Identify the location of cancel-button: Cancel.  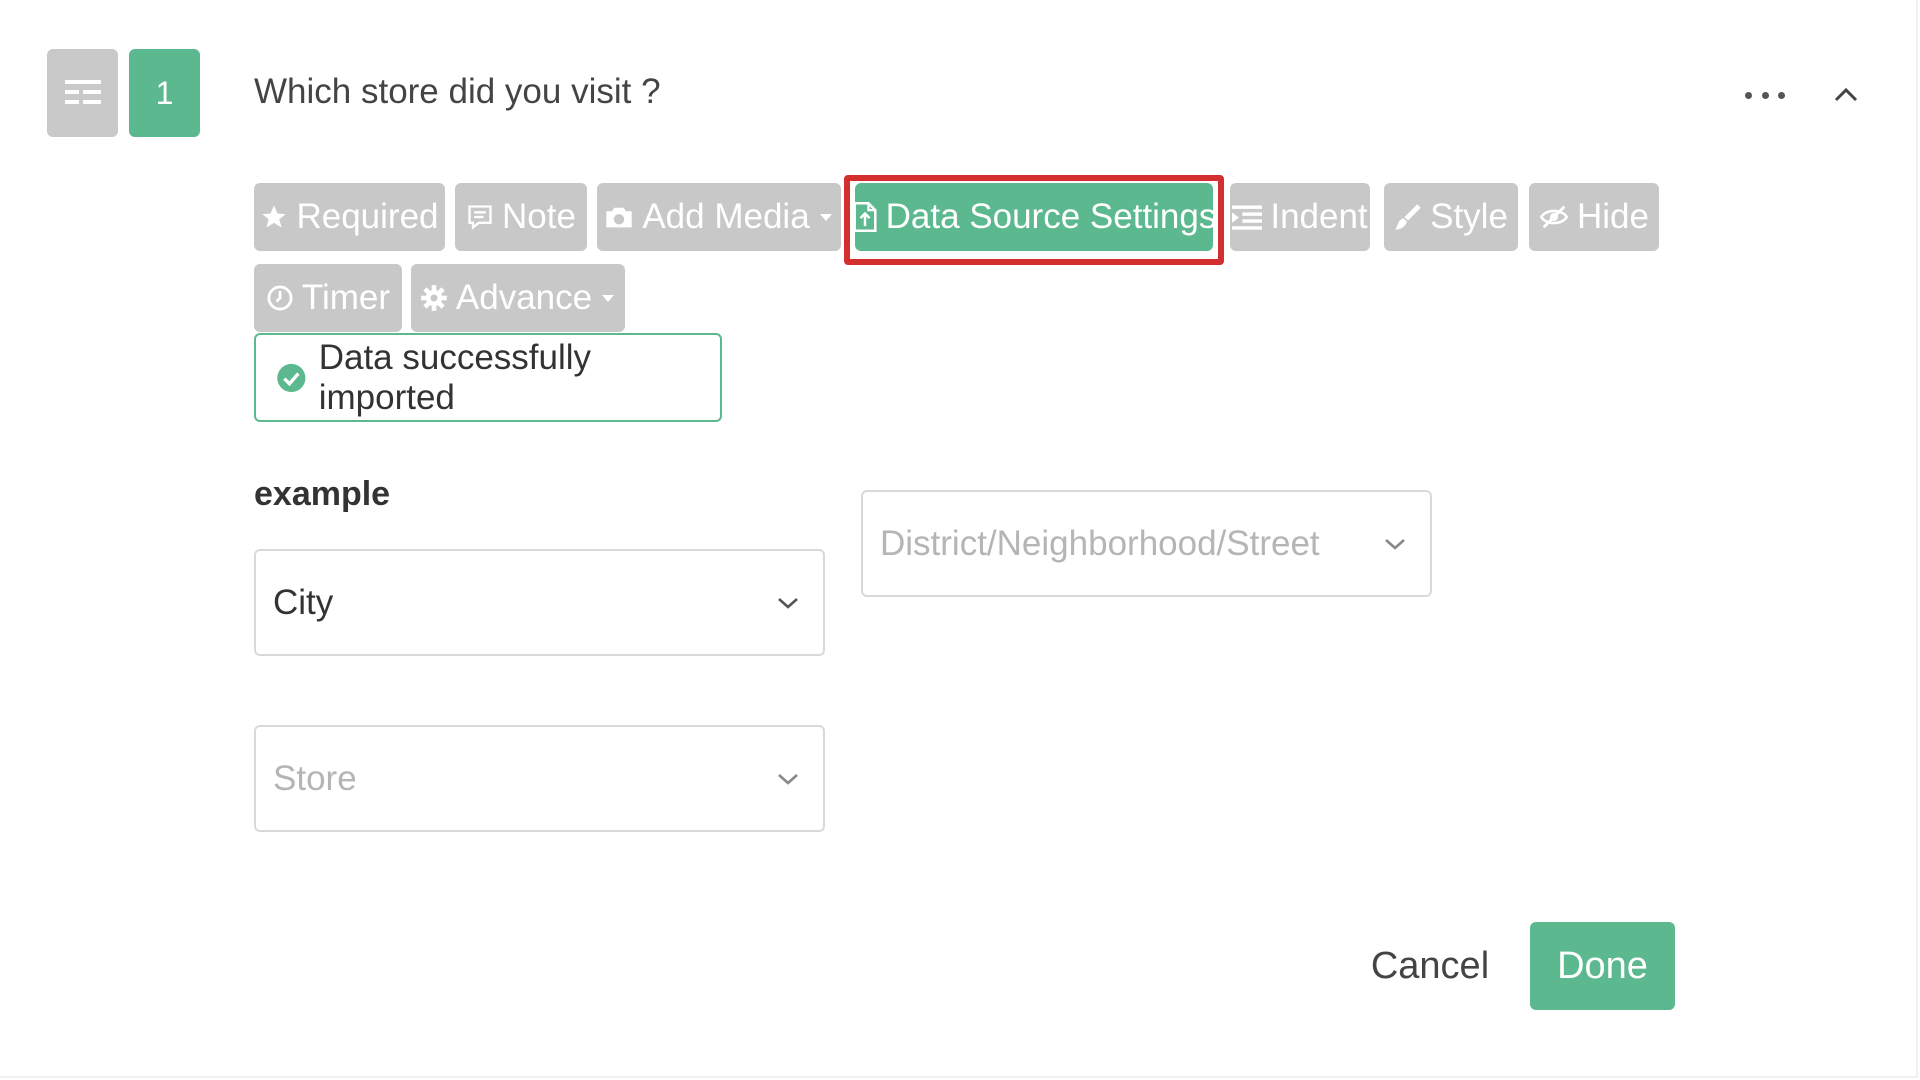
(1430, 966).